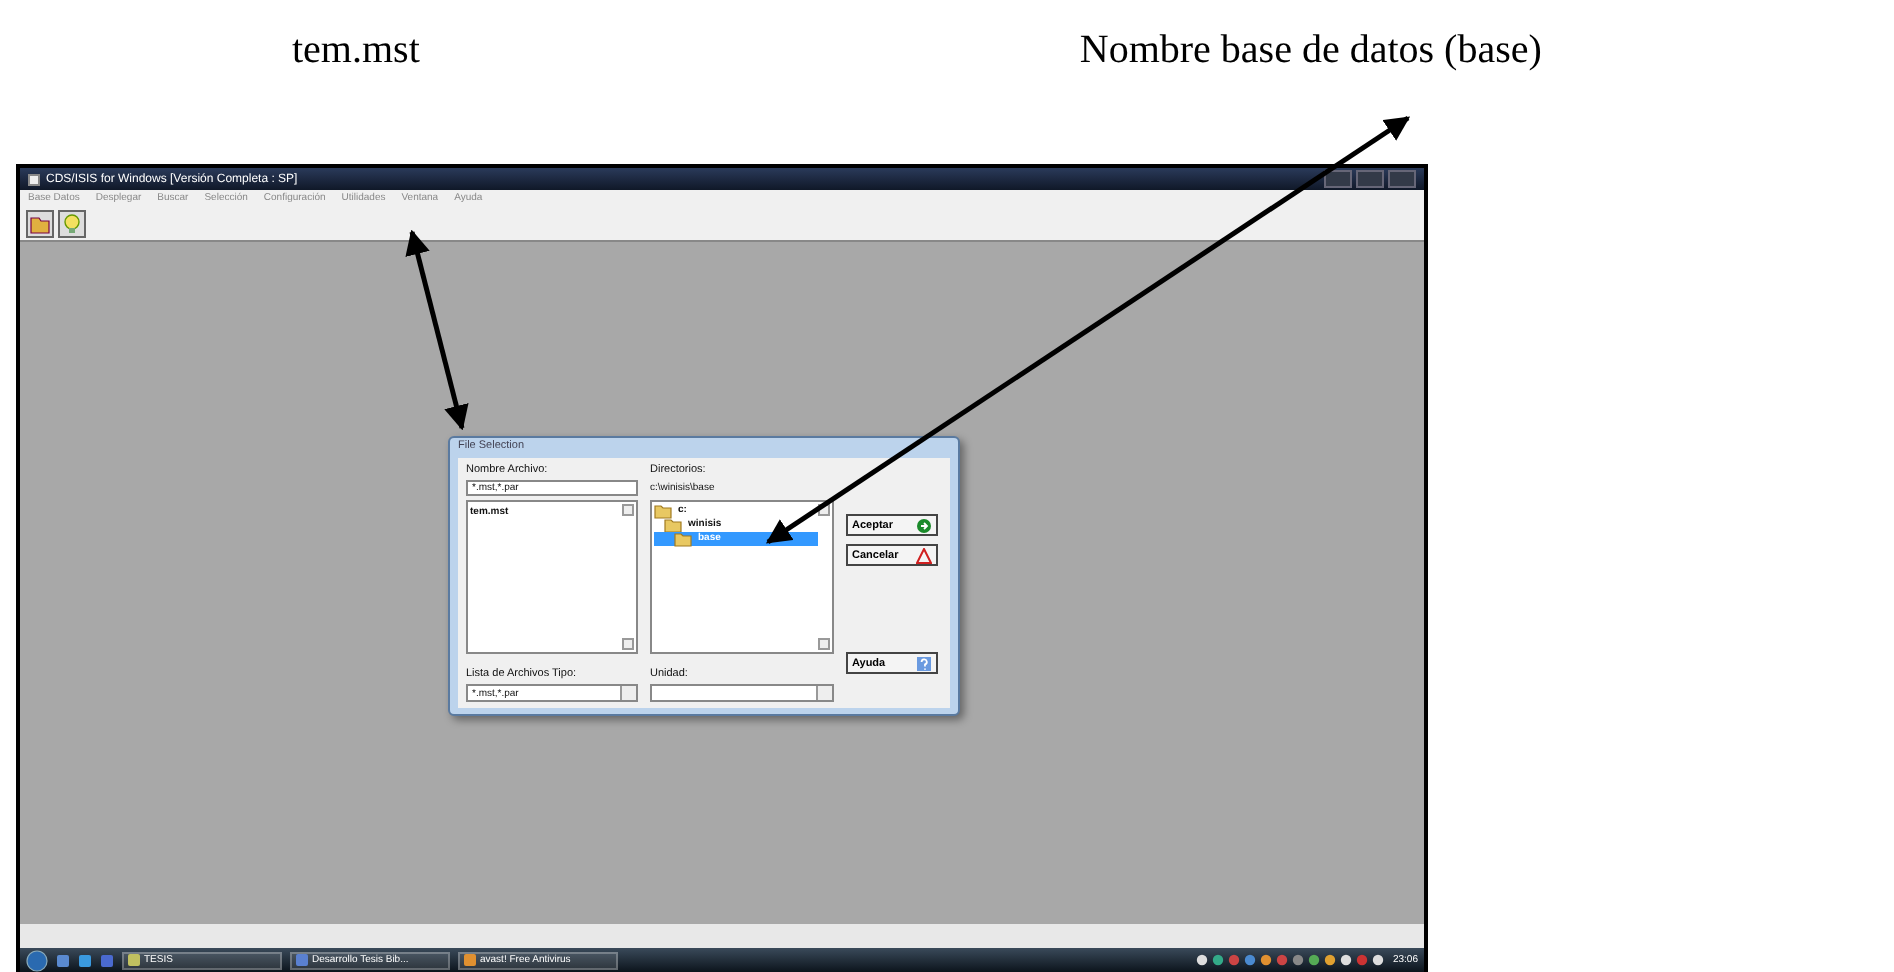 This screenshot has width=1894, height=972. I want to click on start-button, so click(37, 960).